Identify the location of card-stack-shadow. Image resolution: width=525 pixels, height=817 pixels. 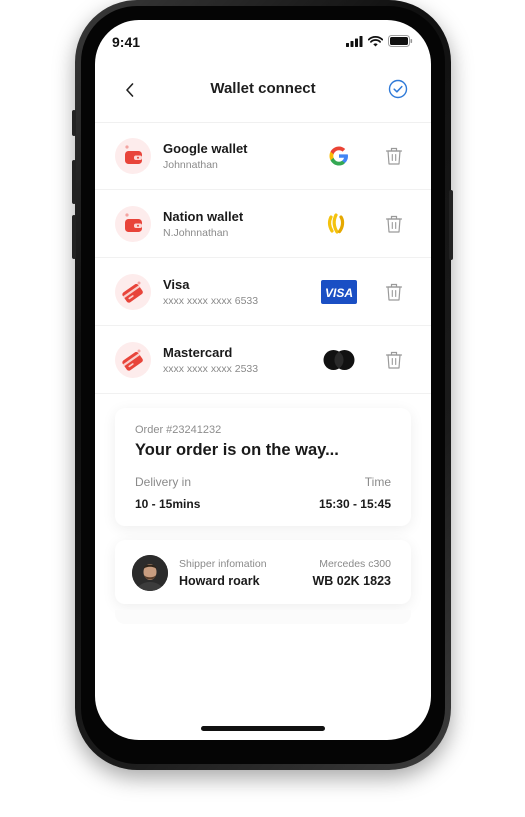
(263, 617).